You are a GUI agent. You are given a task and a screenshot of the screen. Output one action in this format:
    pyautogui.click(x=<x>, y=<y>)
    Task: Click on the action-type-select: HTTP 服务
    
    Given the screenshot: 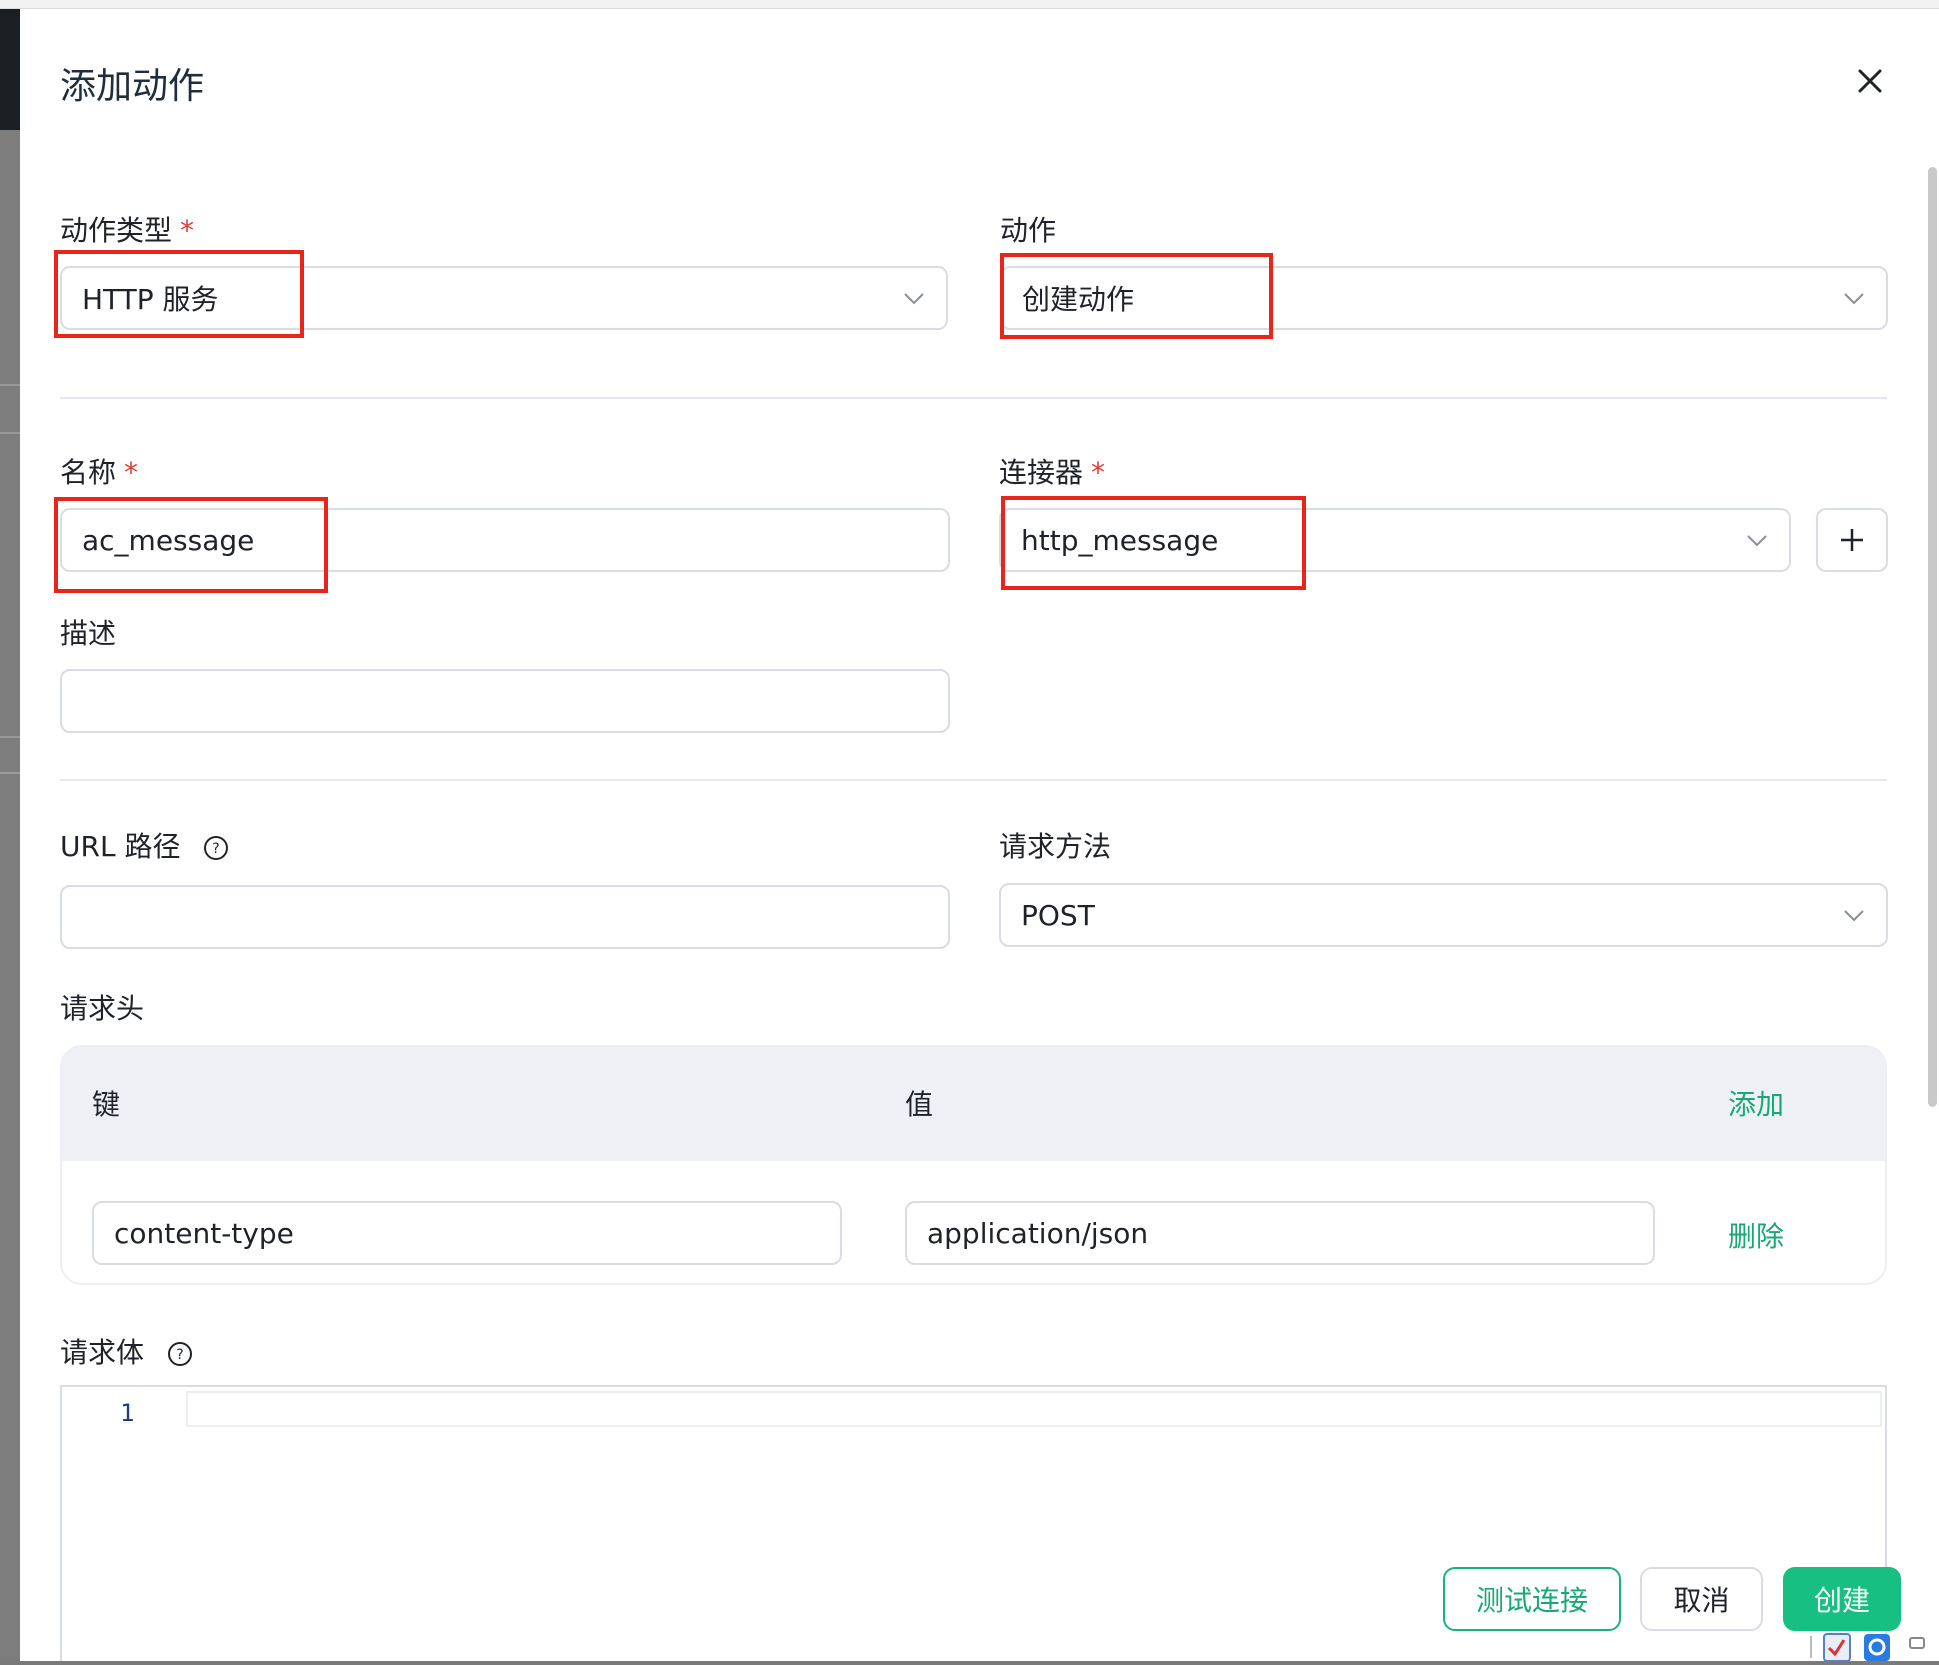 What is the action you would take?
    pyautogui.click(x=504, y=298)
    